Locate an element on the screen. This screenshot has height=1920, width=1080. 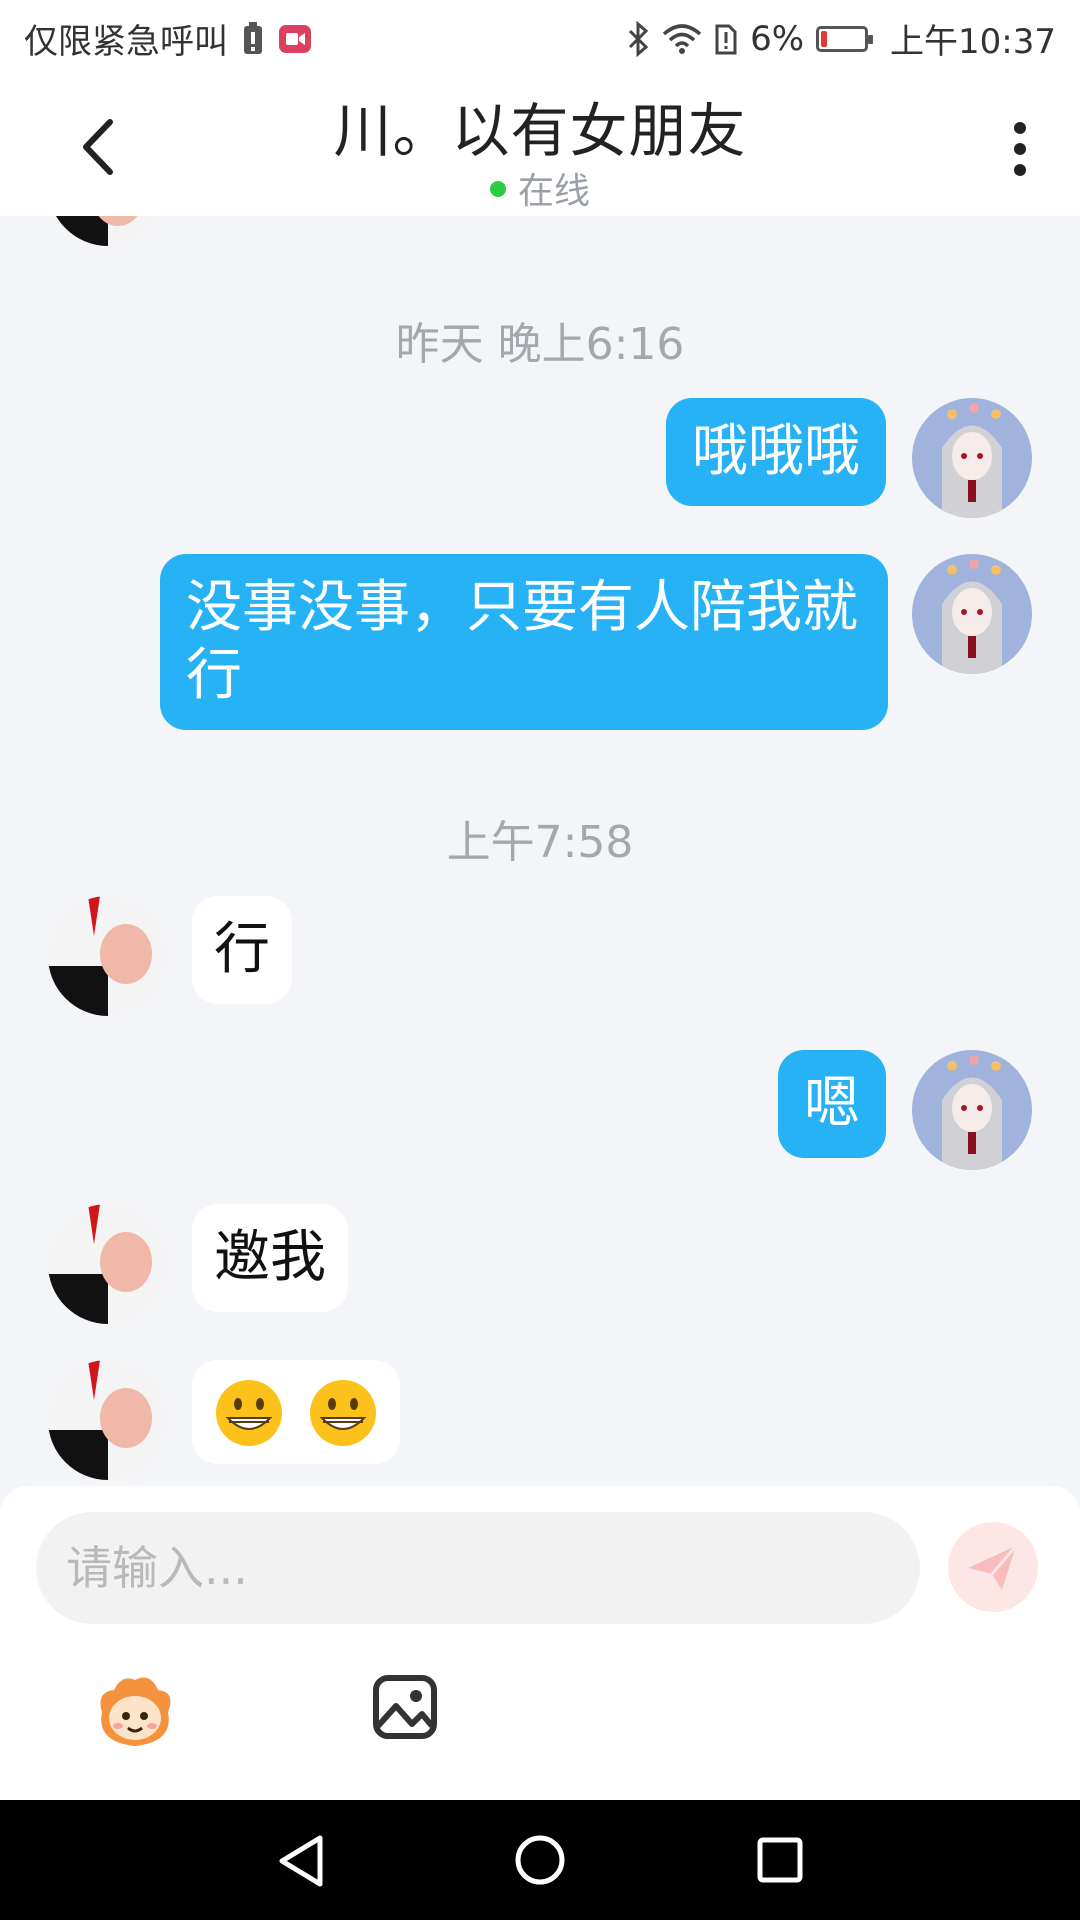
presence-text: 在线 is located at coordinates (553, 191).